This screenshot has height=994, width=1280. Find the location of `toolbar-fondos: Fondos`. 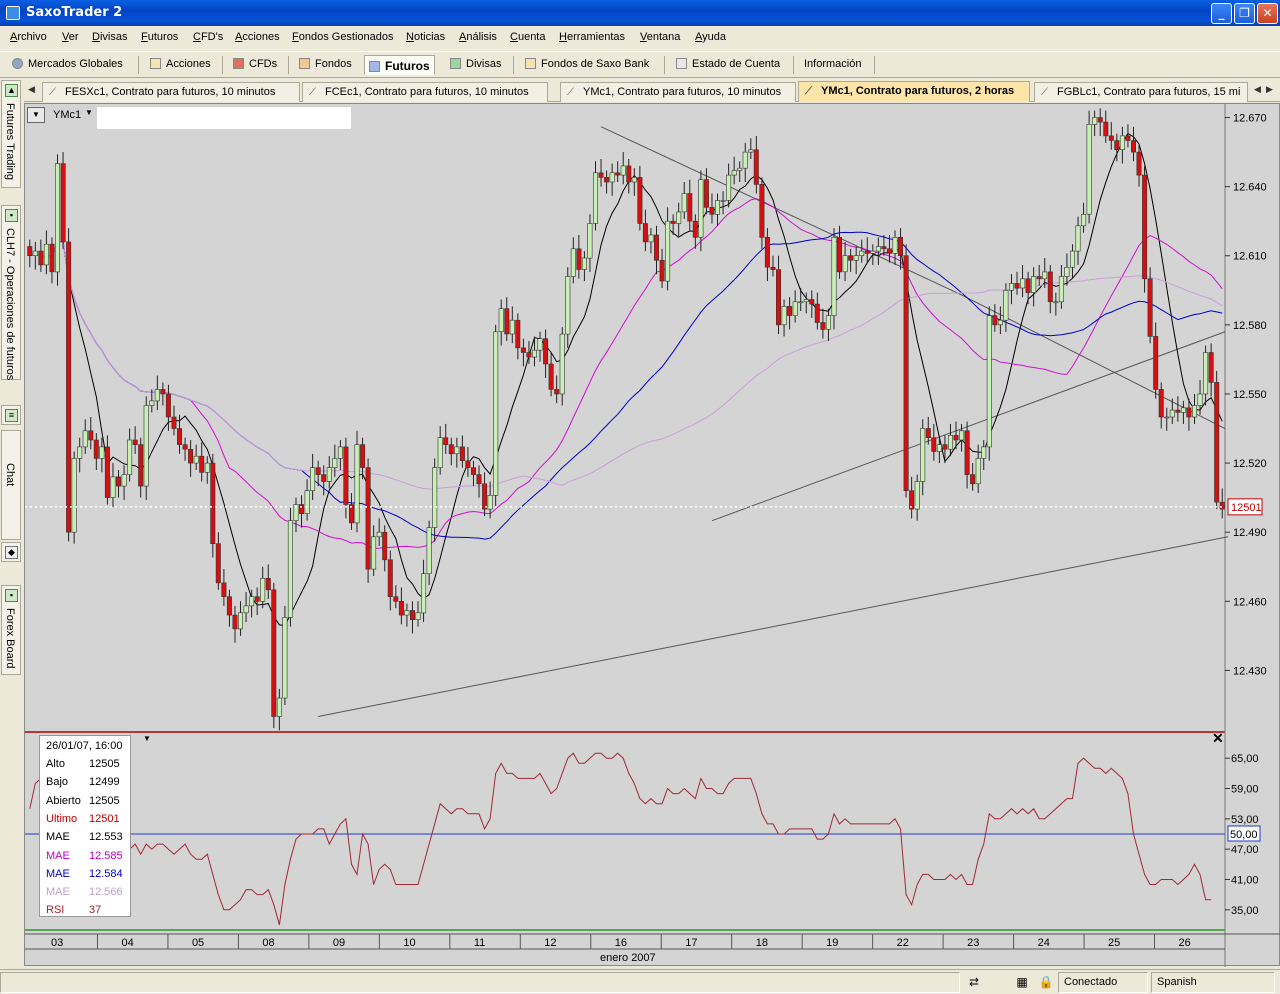

toolbar-fondos: Fondos is located at coordinates (325, 65).